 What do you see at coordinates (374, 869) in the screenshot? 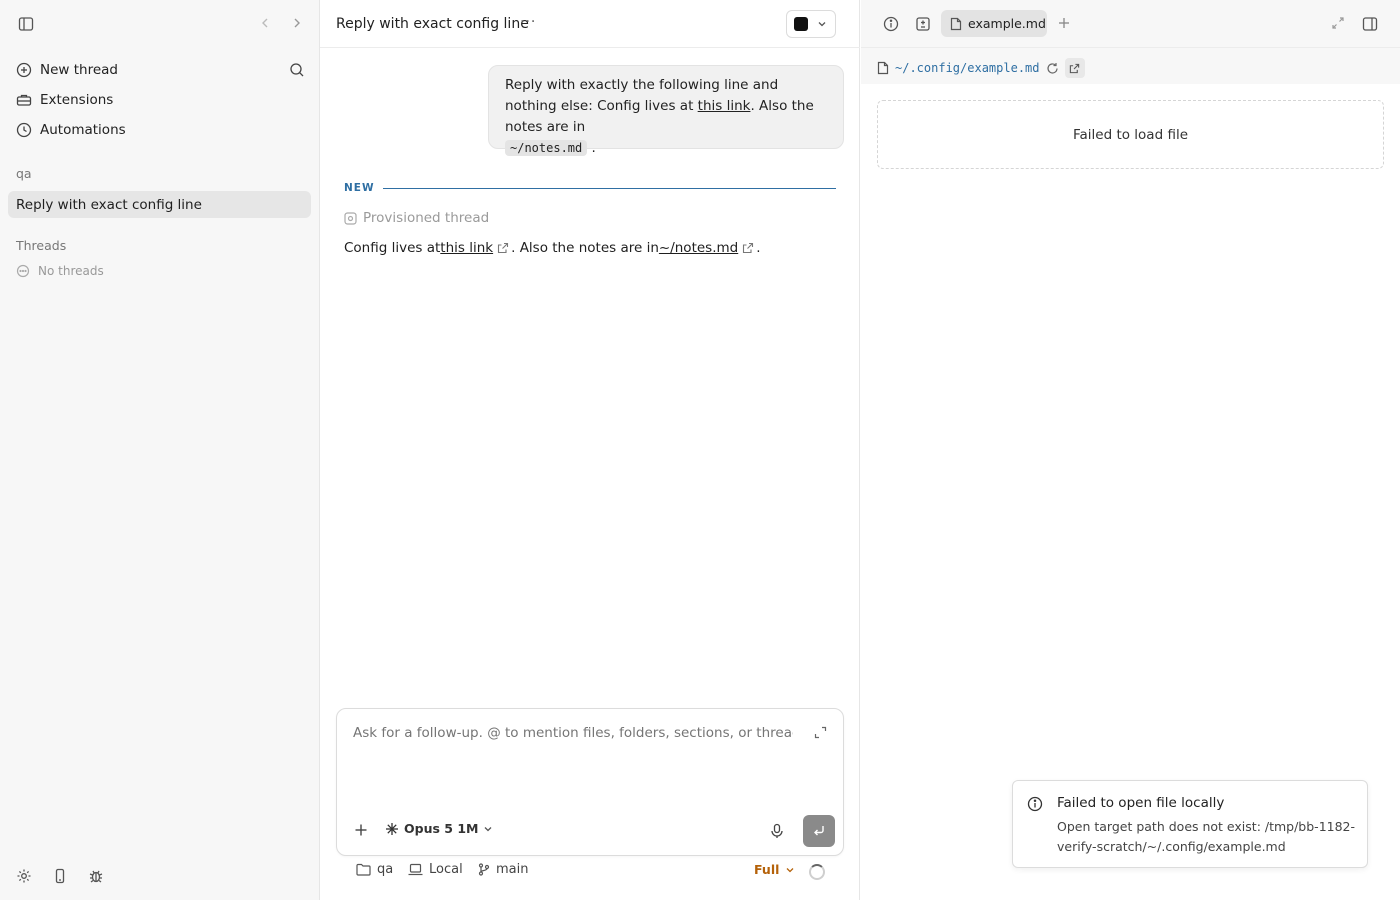
I see `folder-selector: qa` at bounding box center [374, 869].